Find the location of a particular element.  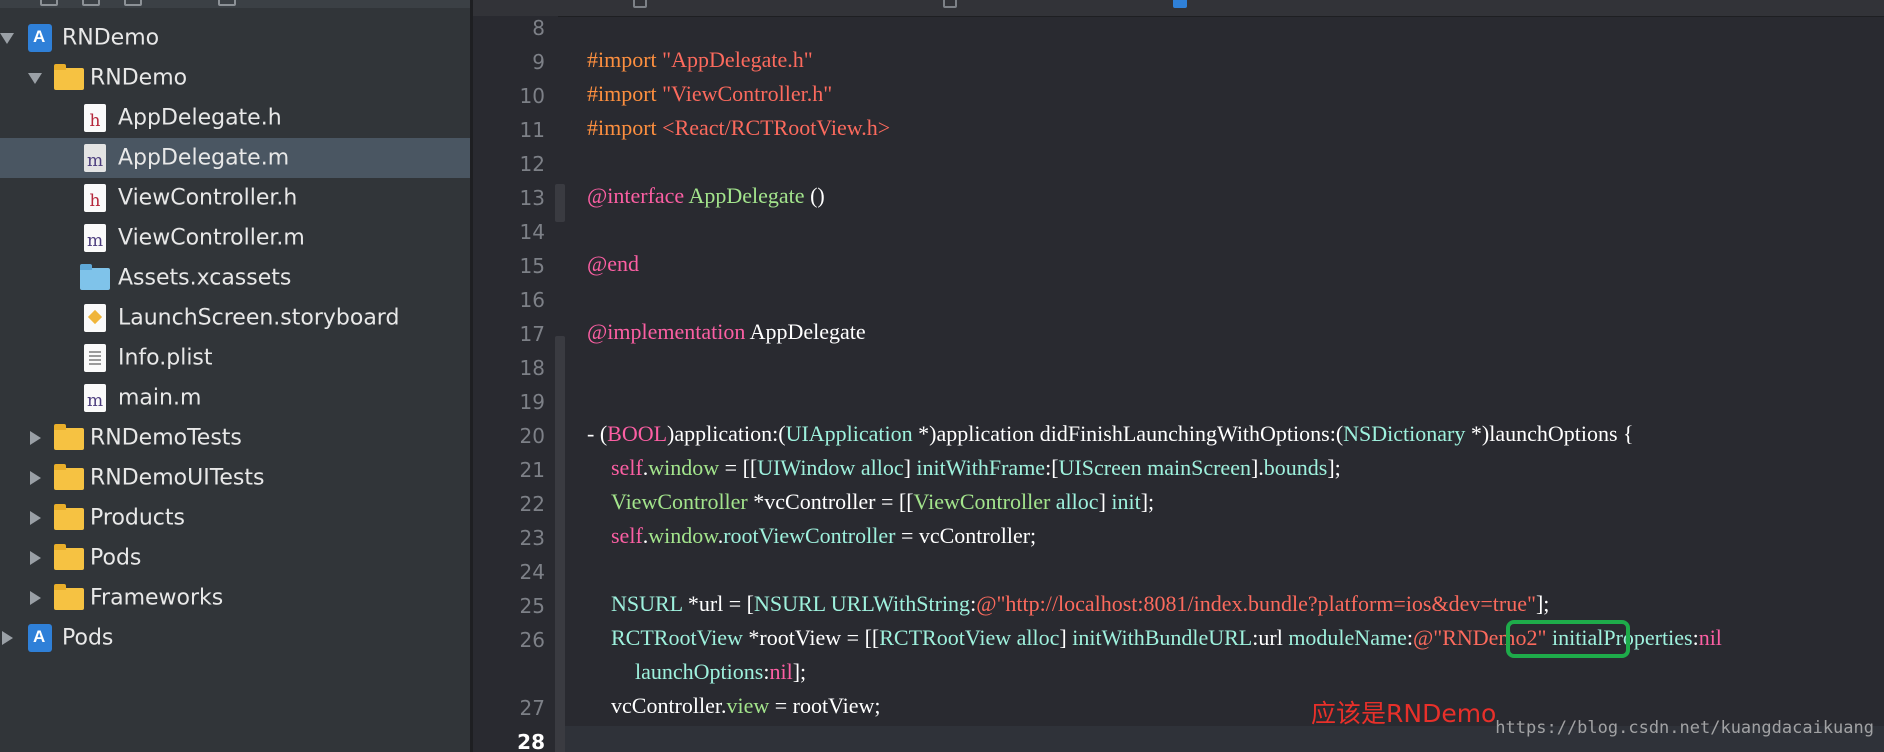

tree-item-label: RNDemo is located at coordinates (139, 78).